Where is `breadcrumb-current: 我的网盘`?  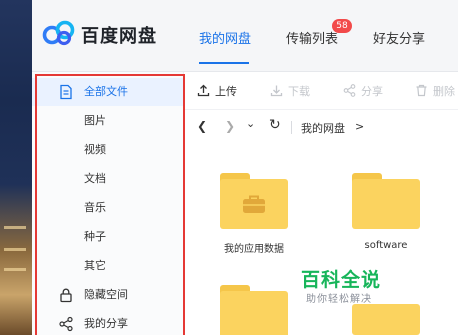
breadcrumb-current: 我的网盘 is located at coordinates (323, 128).